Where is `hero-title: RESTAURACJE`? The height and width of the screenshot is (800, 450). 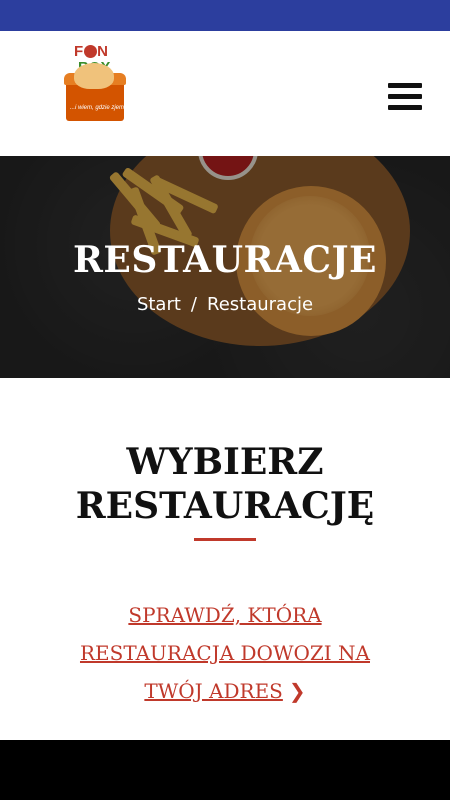 hero-title: RESTAURACJE is located at coordinates (225, 260).